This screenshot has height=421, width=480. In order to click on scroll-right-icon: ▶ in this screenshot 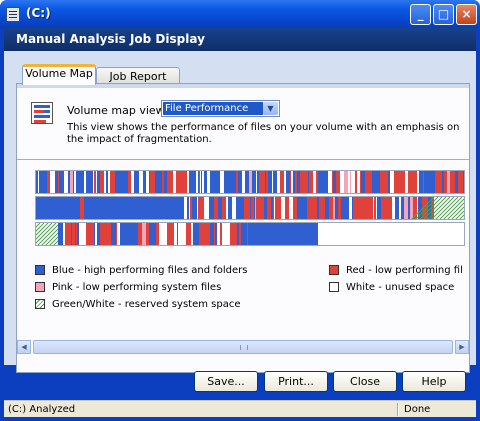, I will do `click(462, 347)`.